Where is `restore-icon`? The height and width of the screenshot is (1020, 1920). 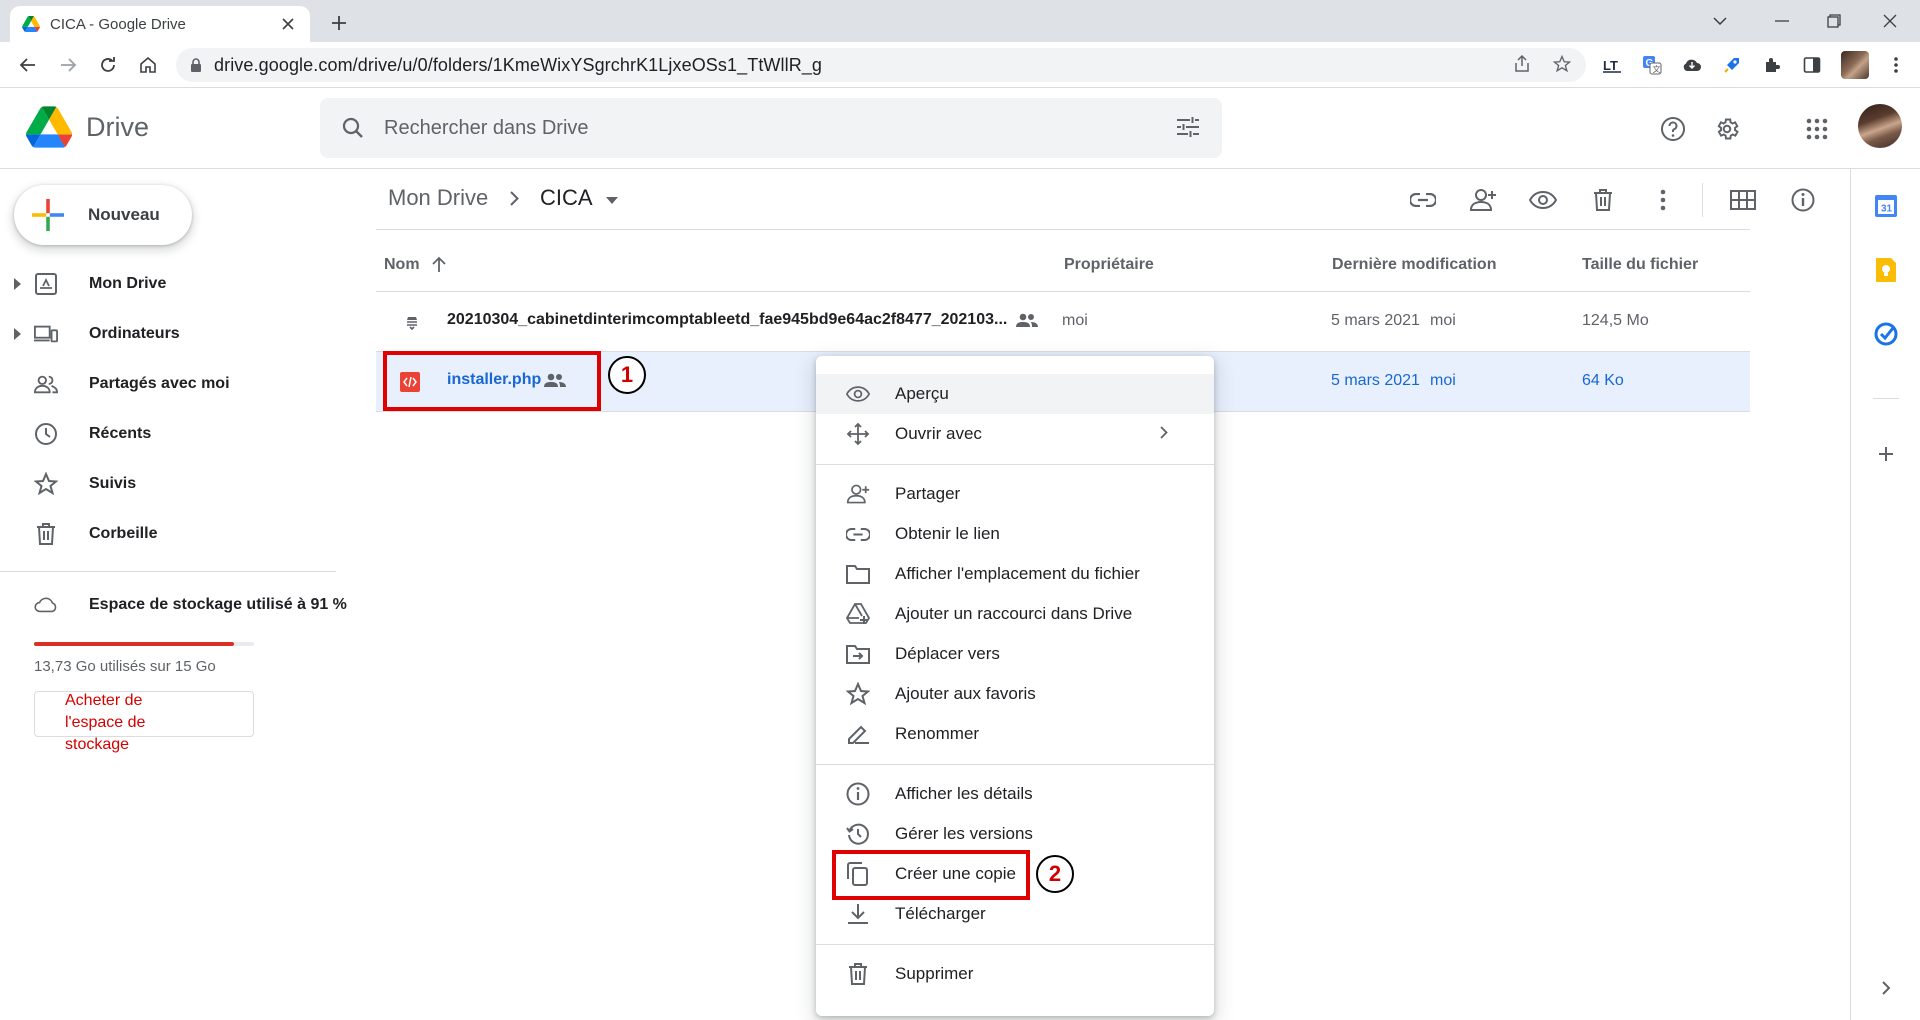
restore-icon is located at coordinates (1834, 21).